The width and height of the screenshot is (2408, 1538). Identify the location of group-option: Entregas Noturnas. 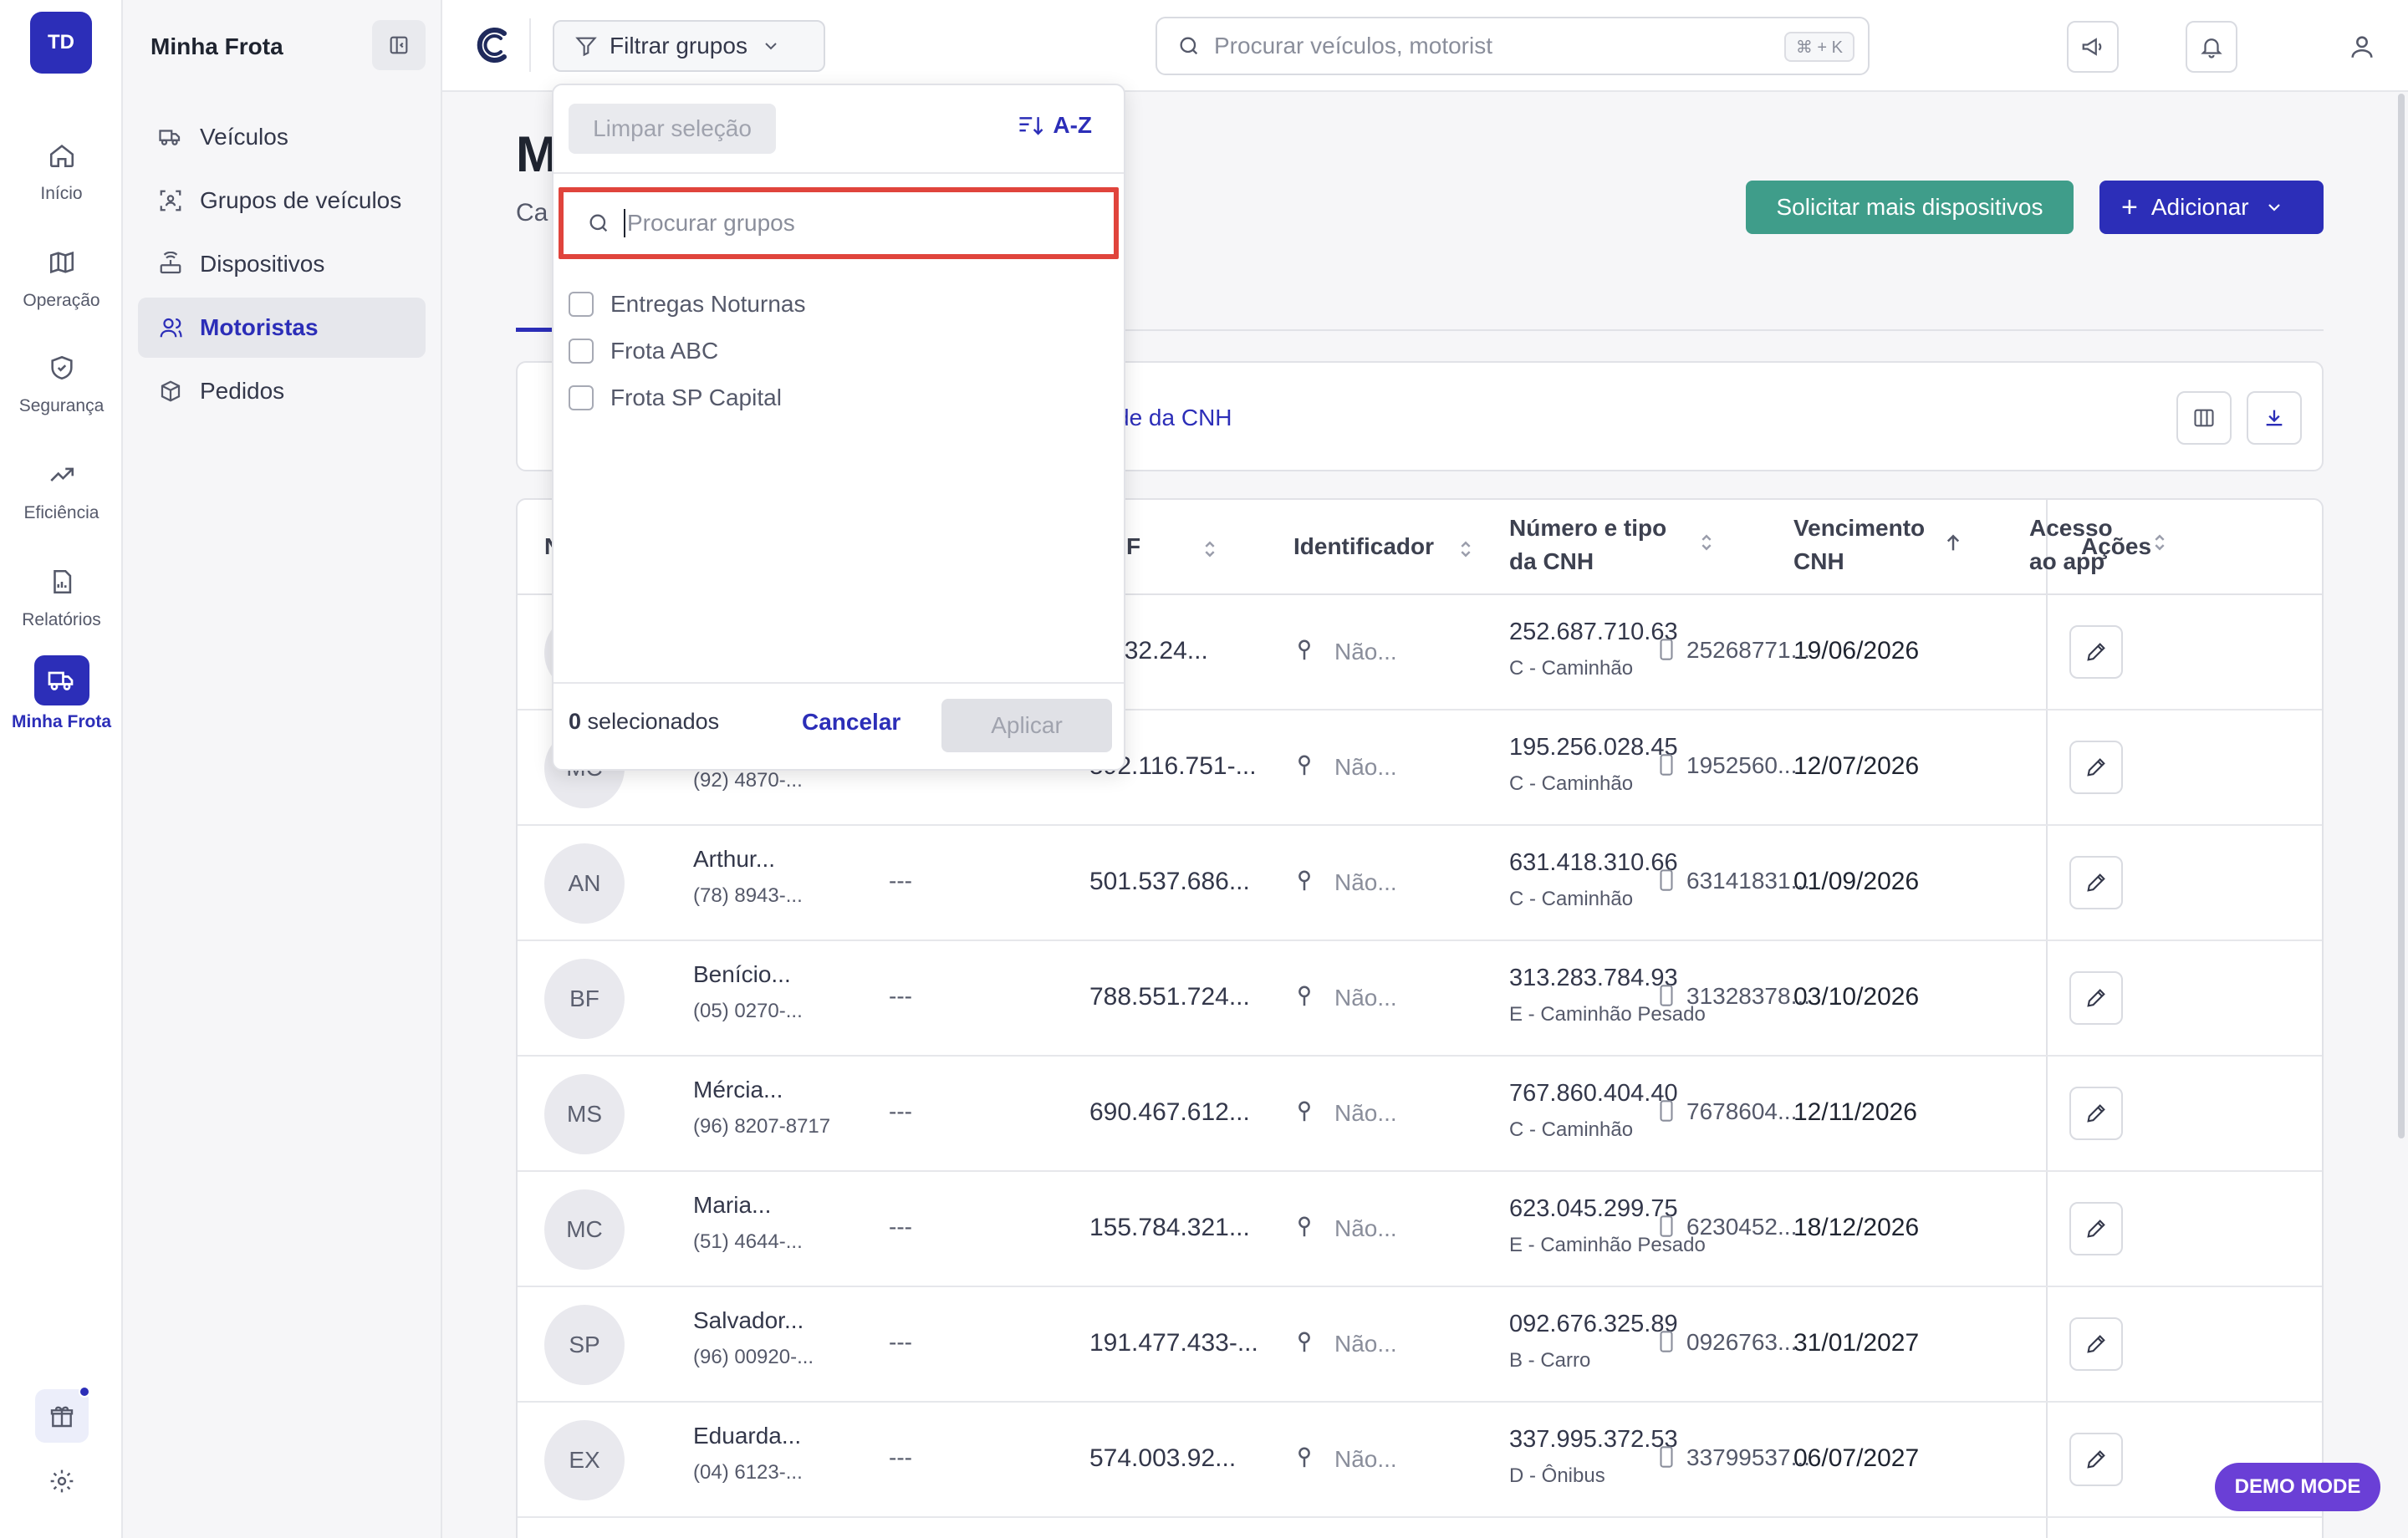
(687, 305).